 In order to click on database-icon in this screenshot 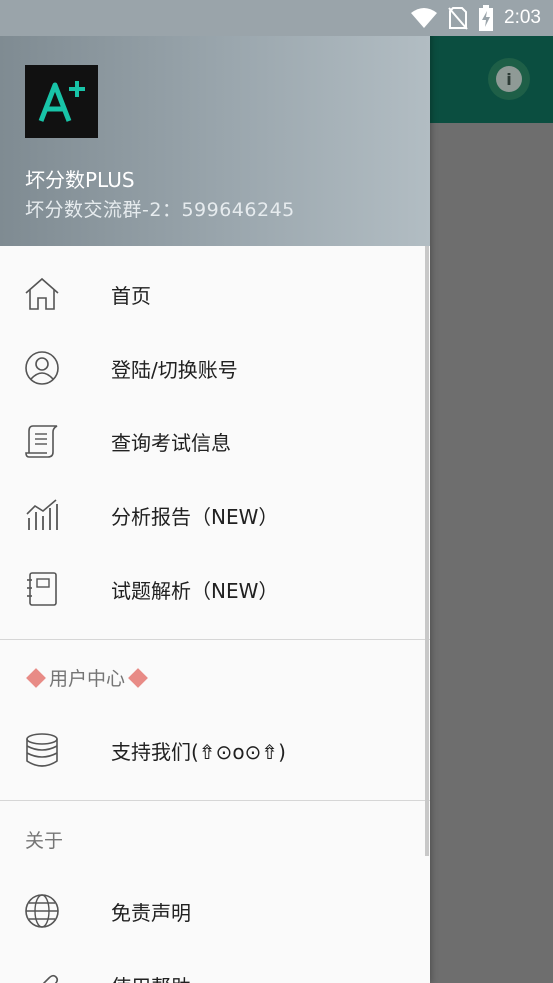, I will do `click(42, 750)`.